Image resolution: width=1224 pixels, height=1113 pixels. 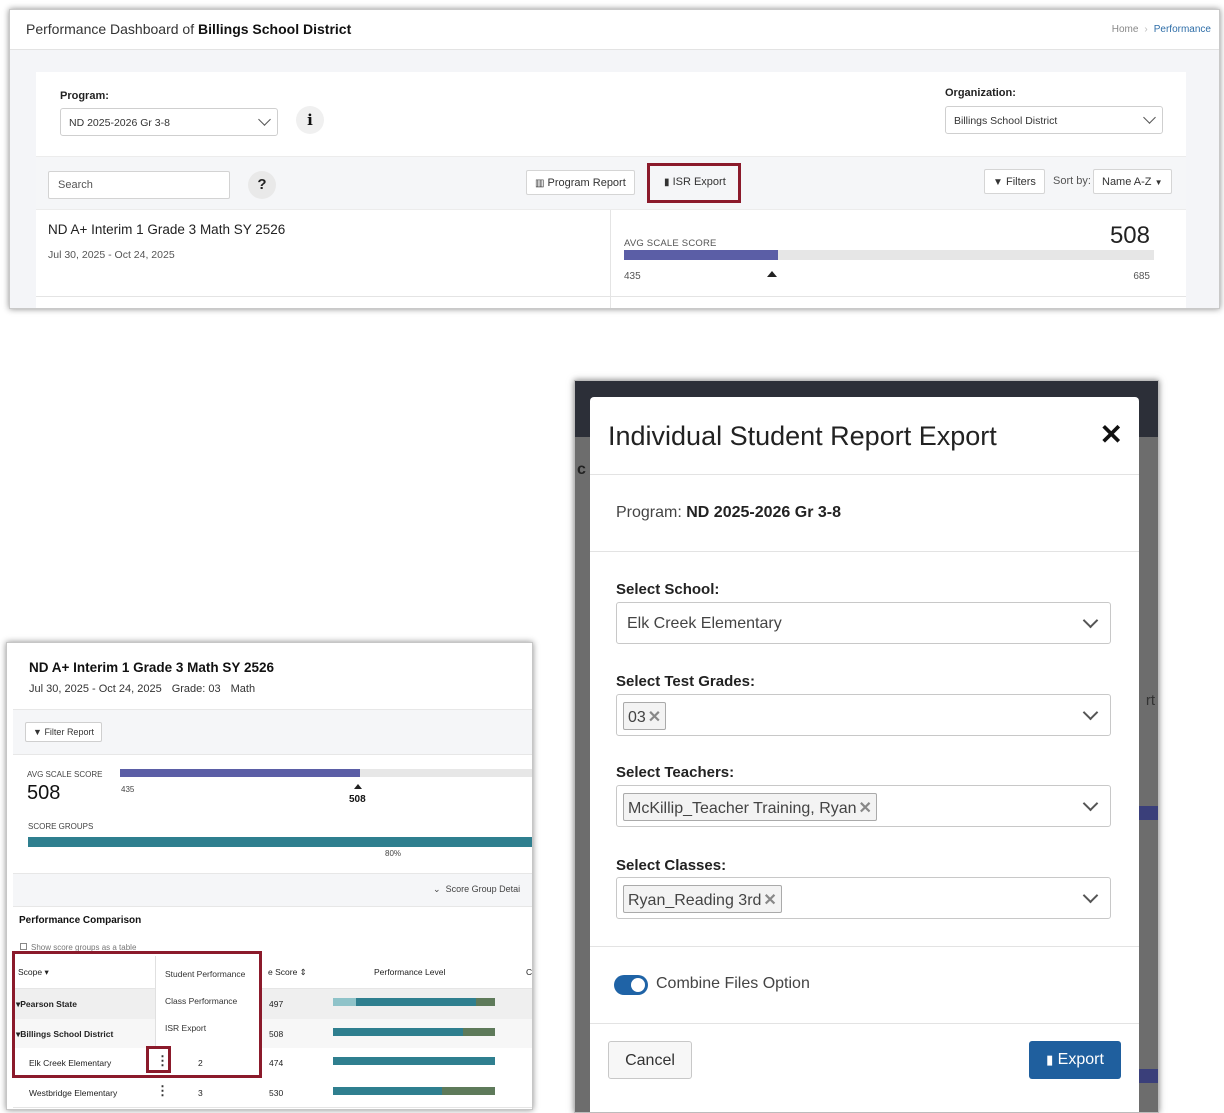 I want to click on filter-report-button: ▼ Filter Report, so click(x=63, y=732).